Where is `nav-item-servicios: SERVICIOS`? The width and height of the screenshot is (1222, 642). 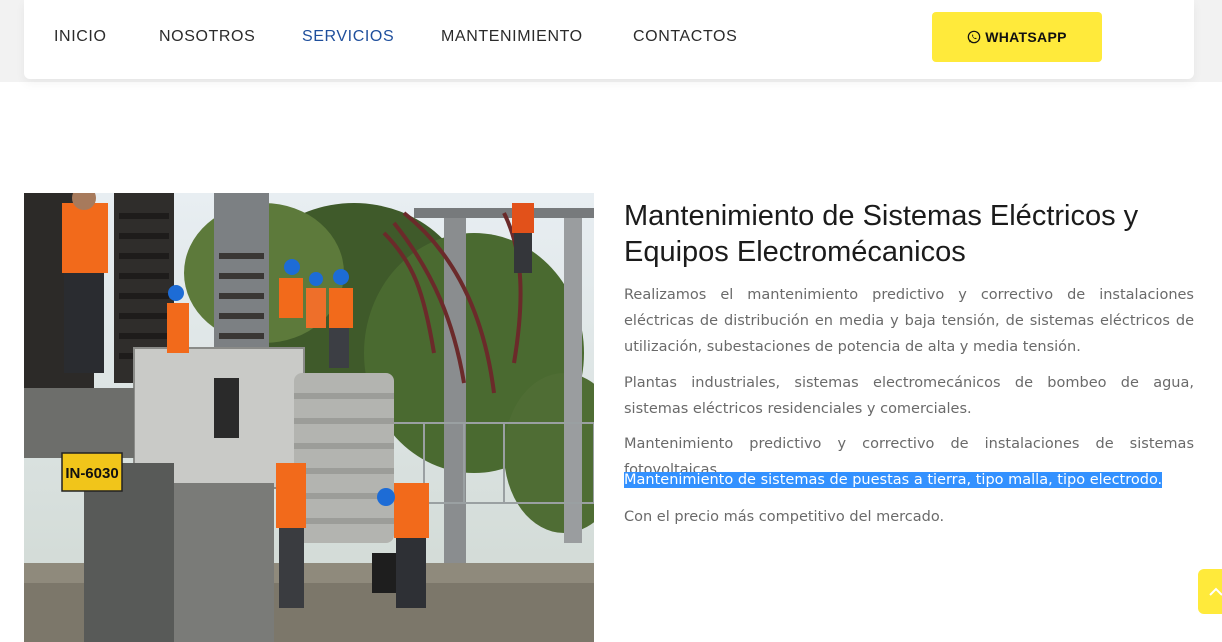 nav-item-servicios: SERVICIOS is located at coordinates (348, 37).